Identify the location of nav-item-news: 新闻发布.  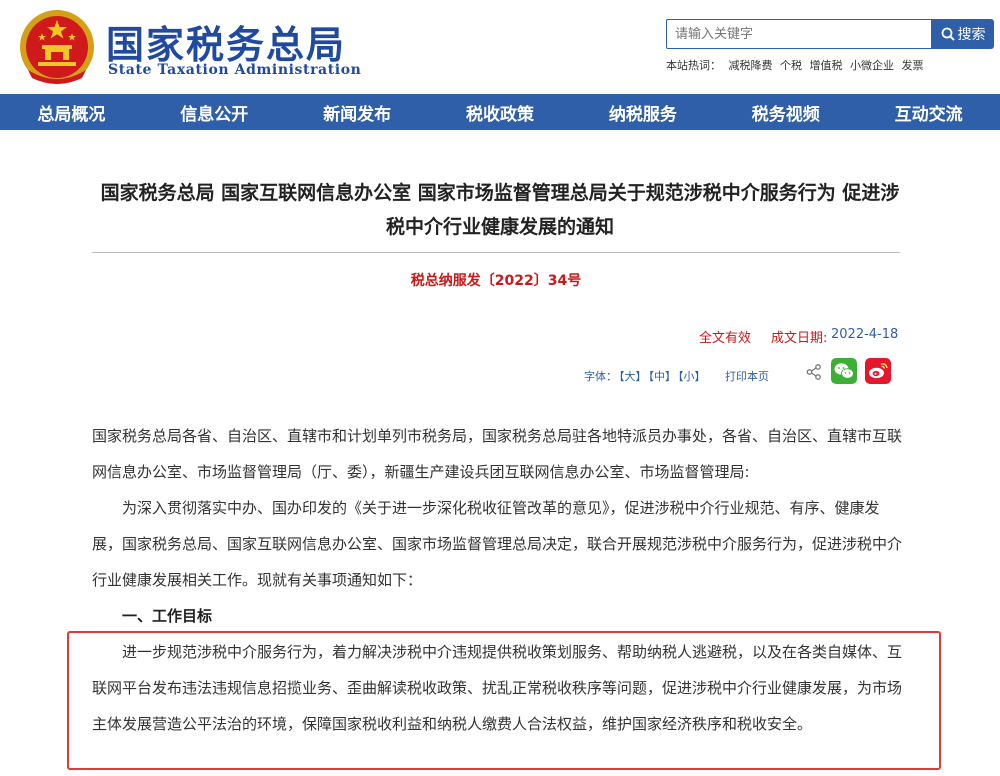
(357, 112).